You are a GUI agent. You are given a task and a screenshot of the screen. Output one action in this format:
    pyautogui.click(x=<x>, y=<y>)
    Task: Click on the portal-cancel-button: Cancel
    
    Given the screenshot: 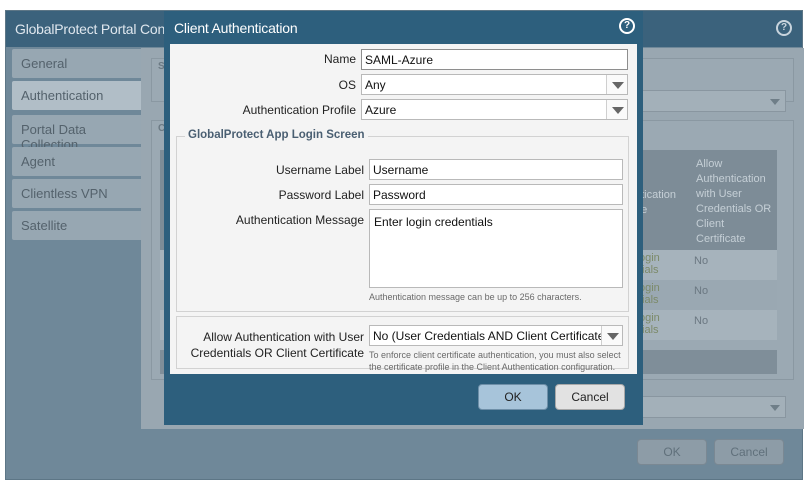 What is the action you would take?
    pyautogui.click(x=749, y=452)
    